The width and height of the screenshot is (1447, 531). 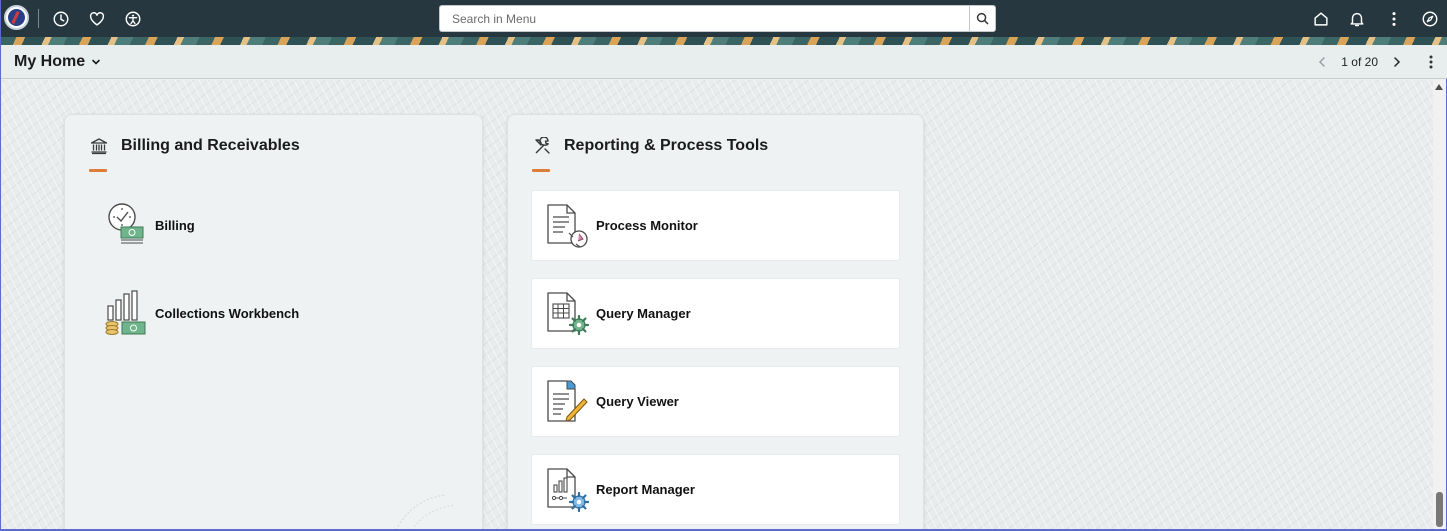 I want to click on card-process-monitor: Process Monitor, so click(x=715, y=225).